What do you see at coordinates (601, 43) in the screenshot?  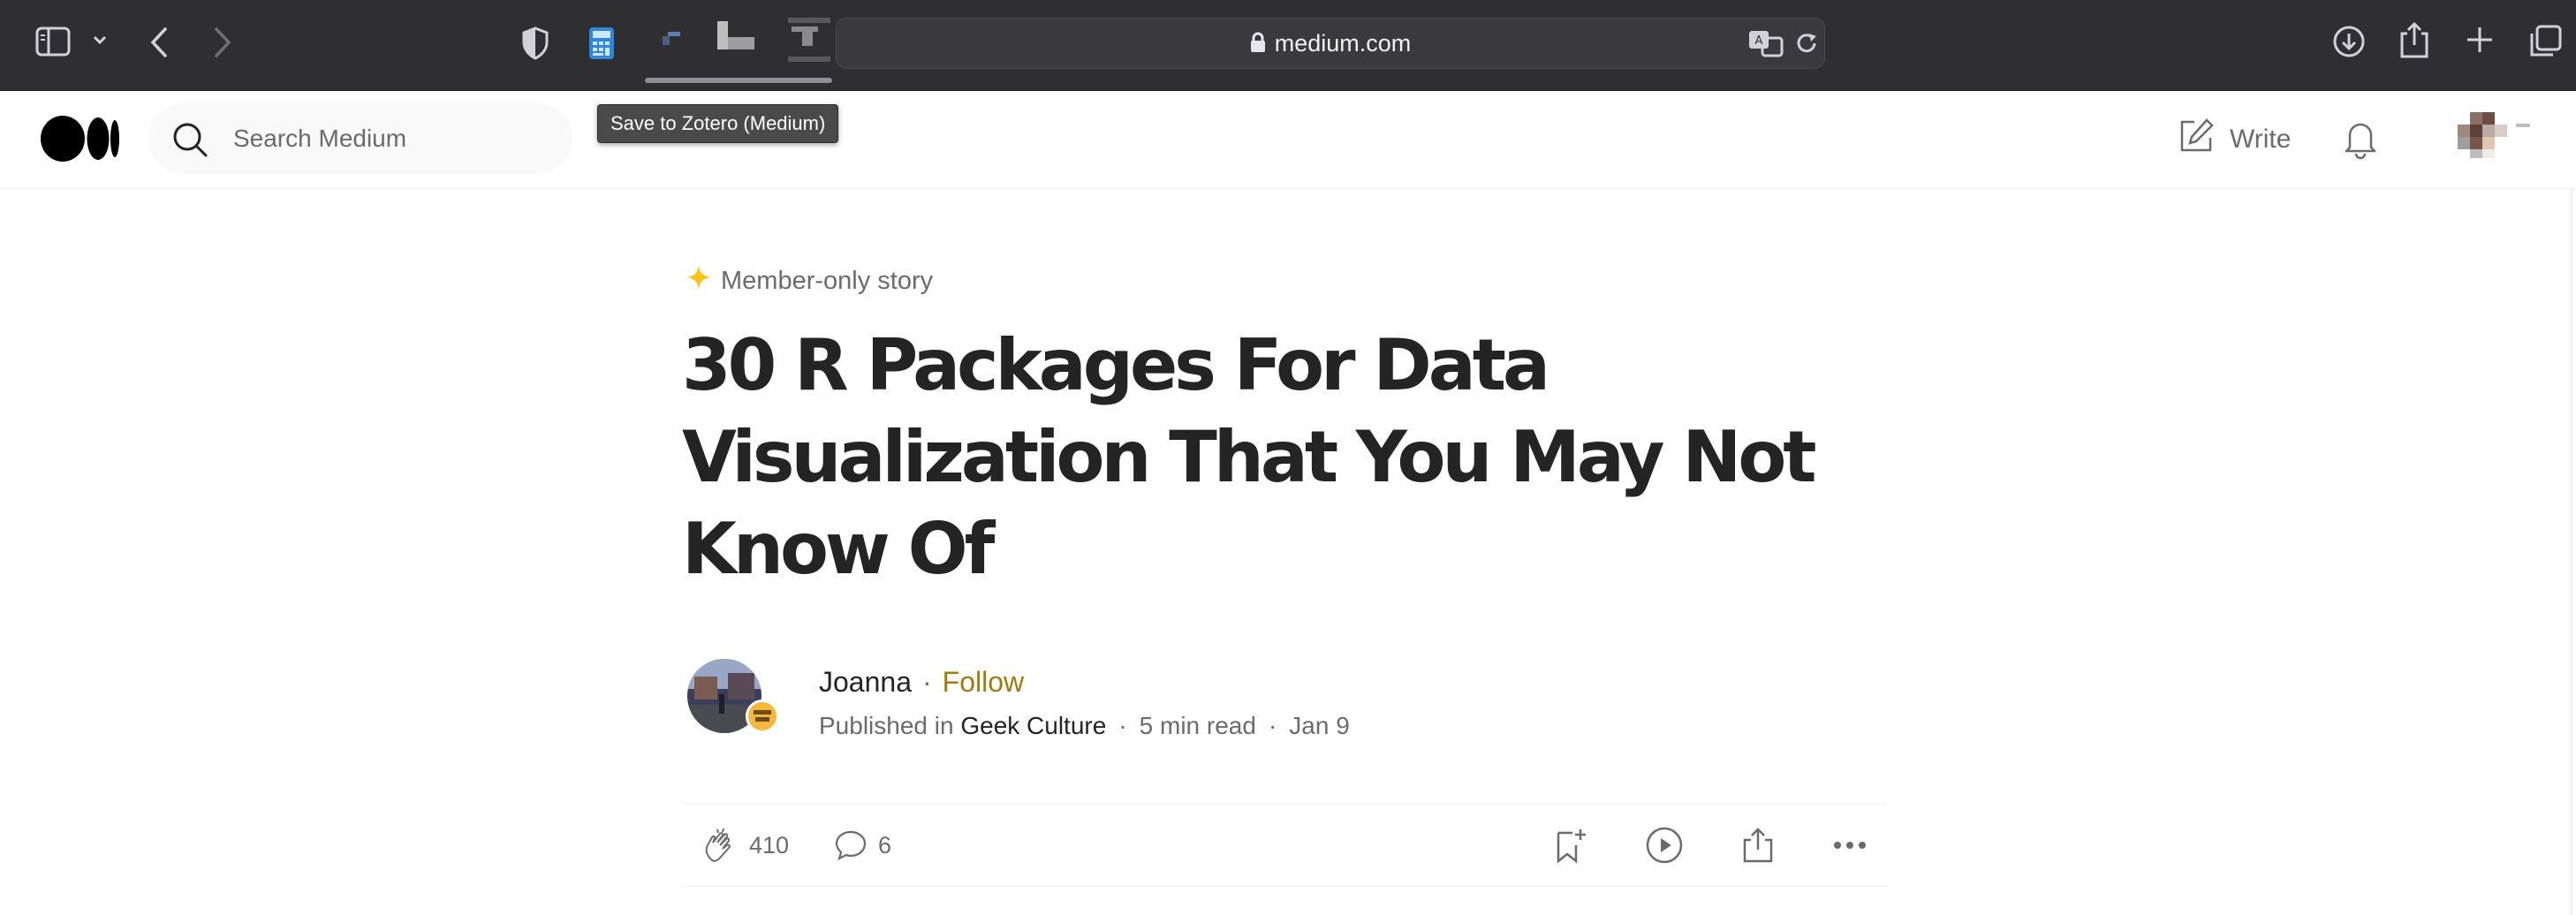 I see `calculator-icon` at bounding box center [601, 43].